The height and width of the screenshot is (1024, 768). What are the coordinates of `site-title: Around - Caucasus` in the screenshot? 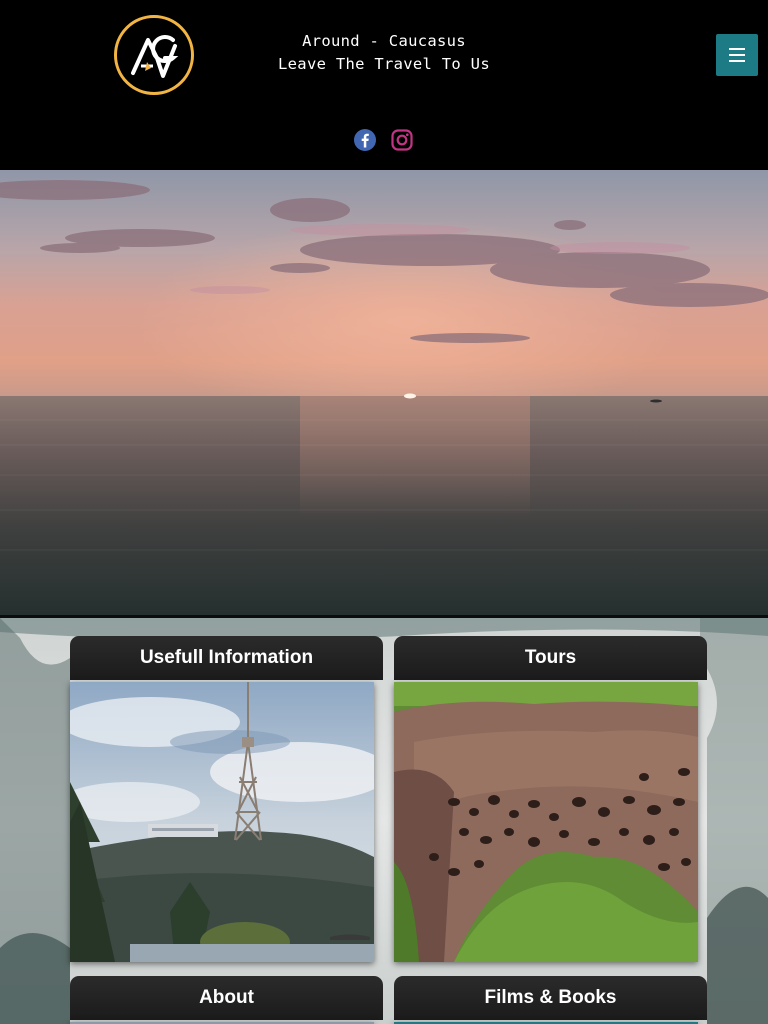 It's located at (384, 41).